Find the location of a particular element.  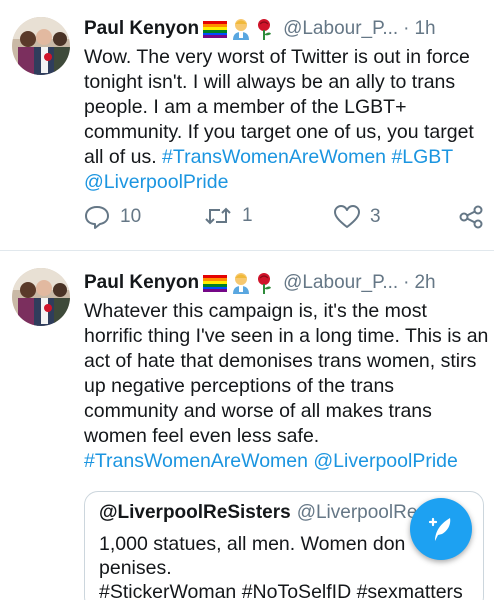

tweet-line: Whatever this campaign is, it's the most is located at coordinates (255, 311).